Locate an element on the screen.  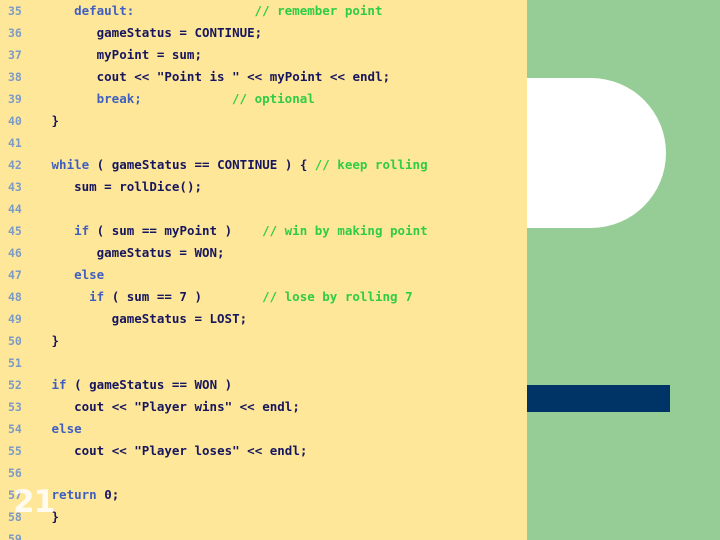
line-number: 39 is located at coordinates (15, 99).